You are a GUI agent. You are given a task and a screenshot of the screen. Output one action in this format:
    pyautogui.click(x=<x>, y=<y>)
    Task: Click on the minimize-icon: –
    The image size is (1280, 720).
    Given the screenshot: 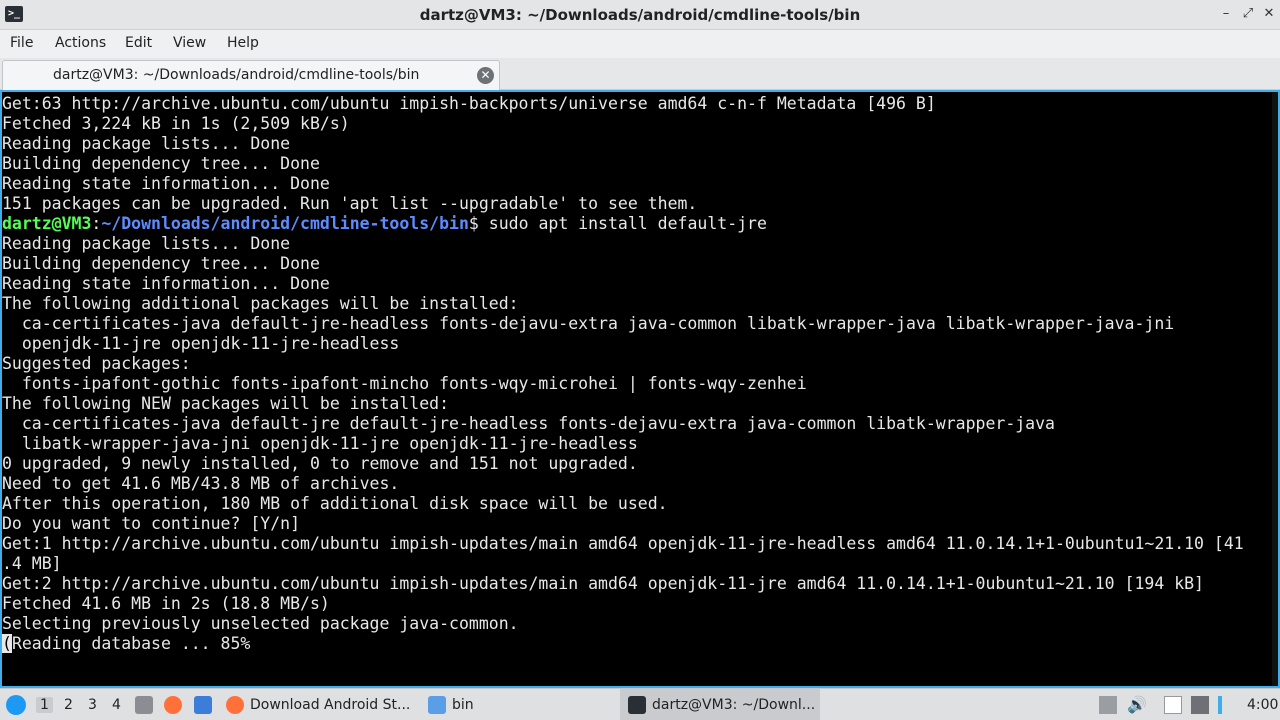 What is the action you would take?
    pyautogui.click(x=1226, y=14)
    